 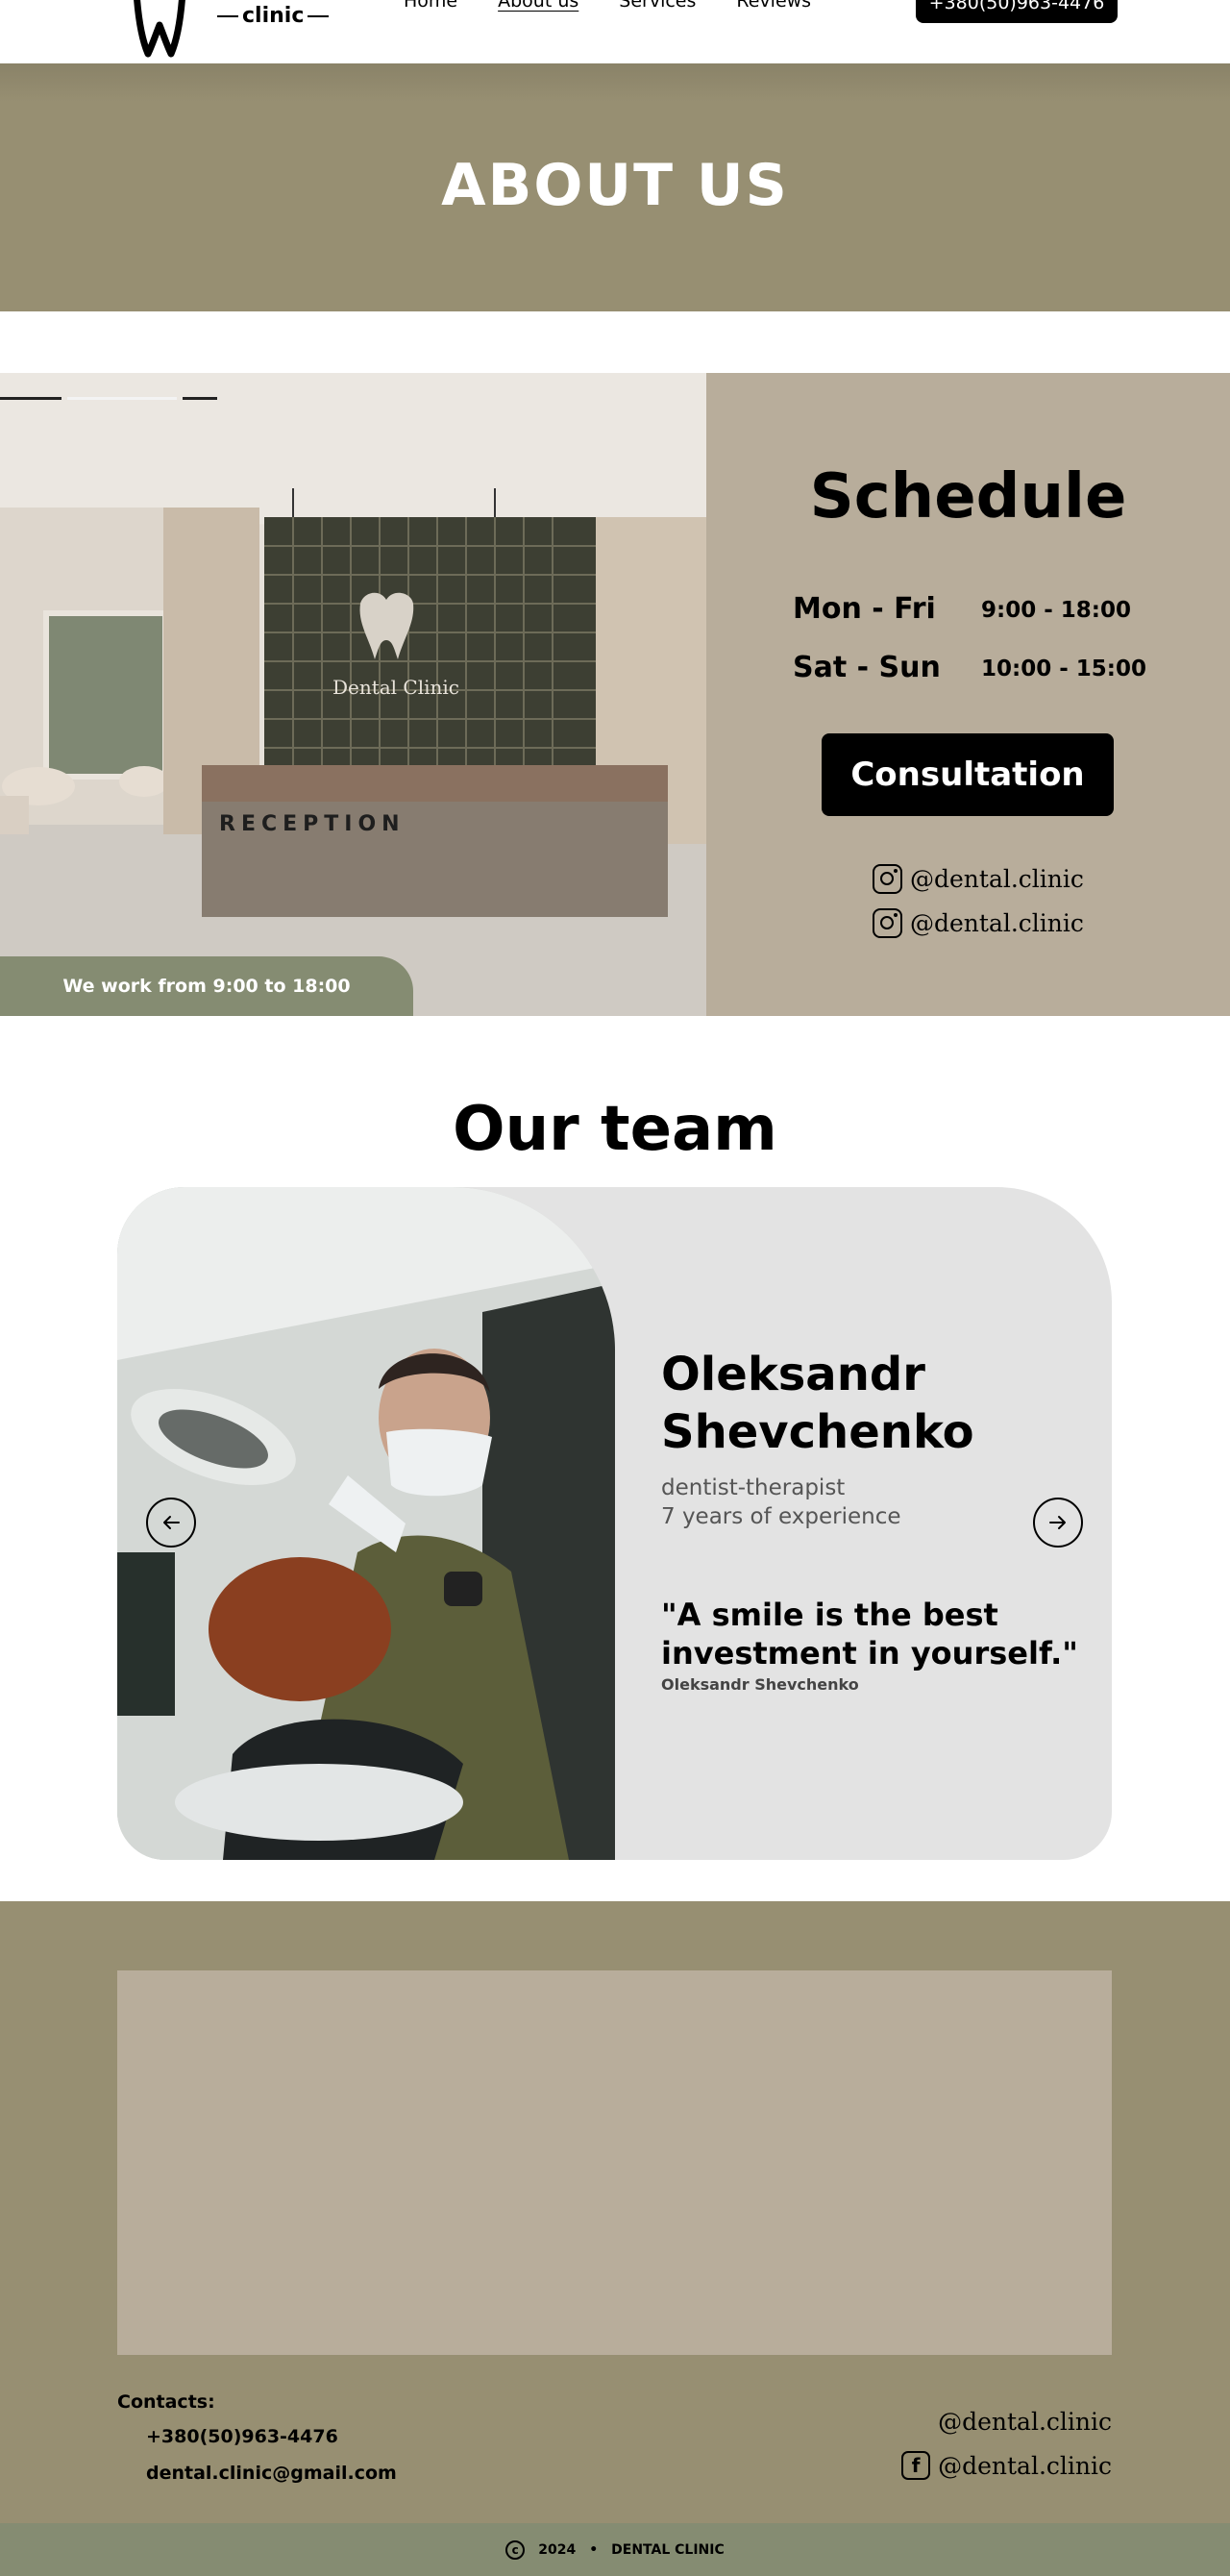 I want to click on nav-home: Home, so click(x=431, y=6).